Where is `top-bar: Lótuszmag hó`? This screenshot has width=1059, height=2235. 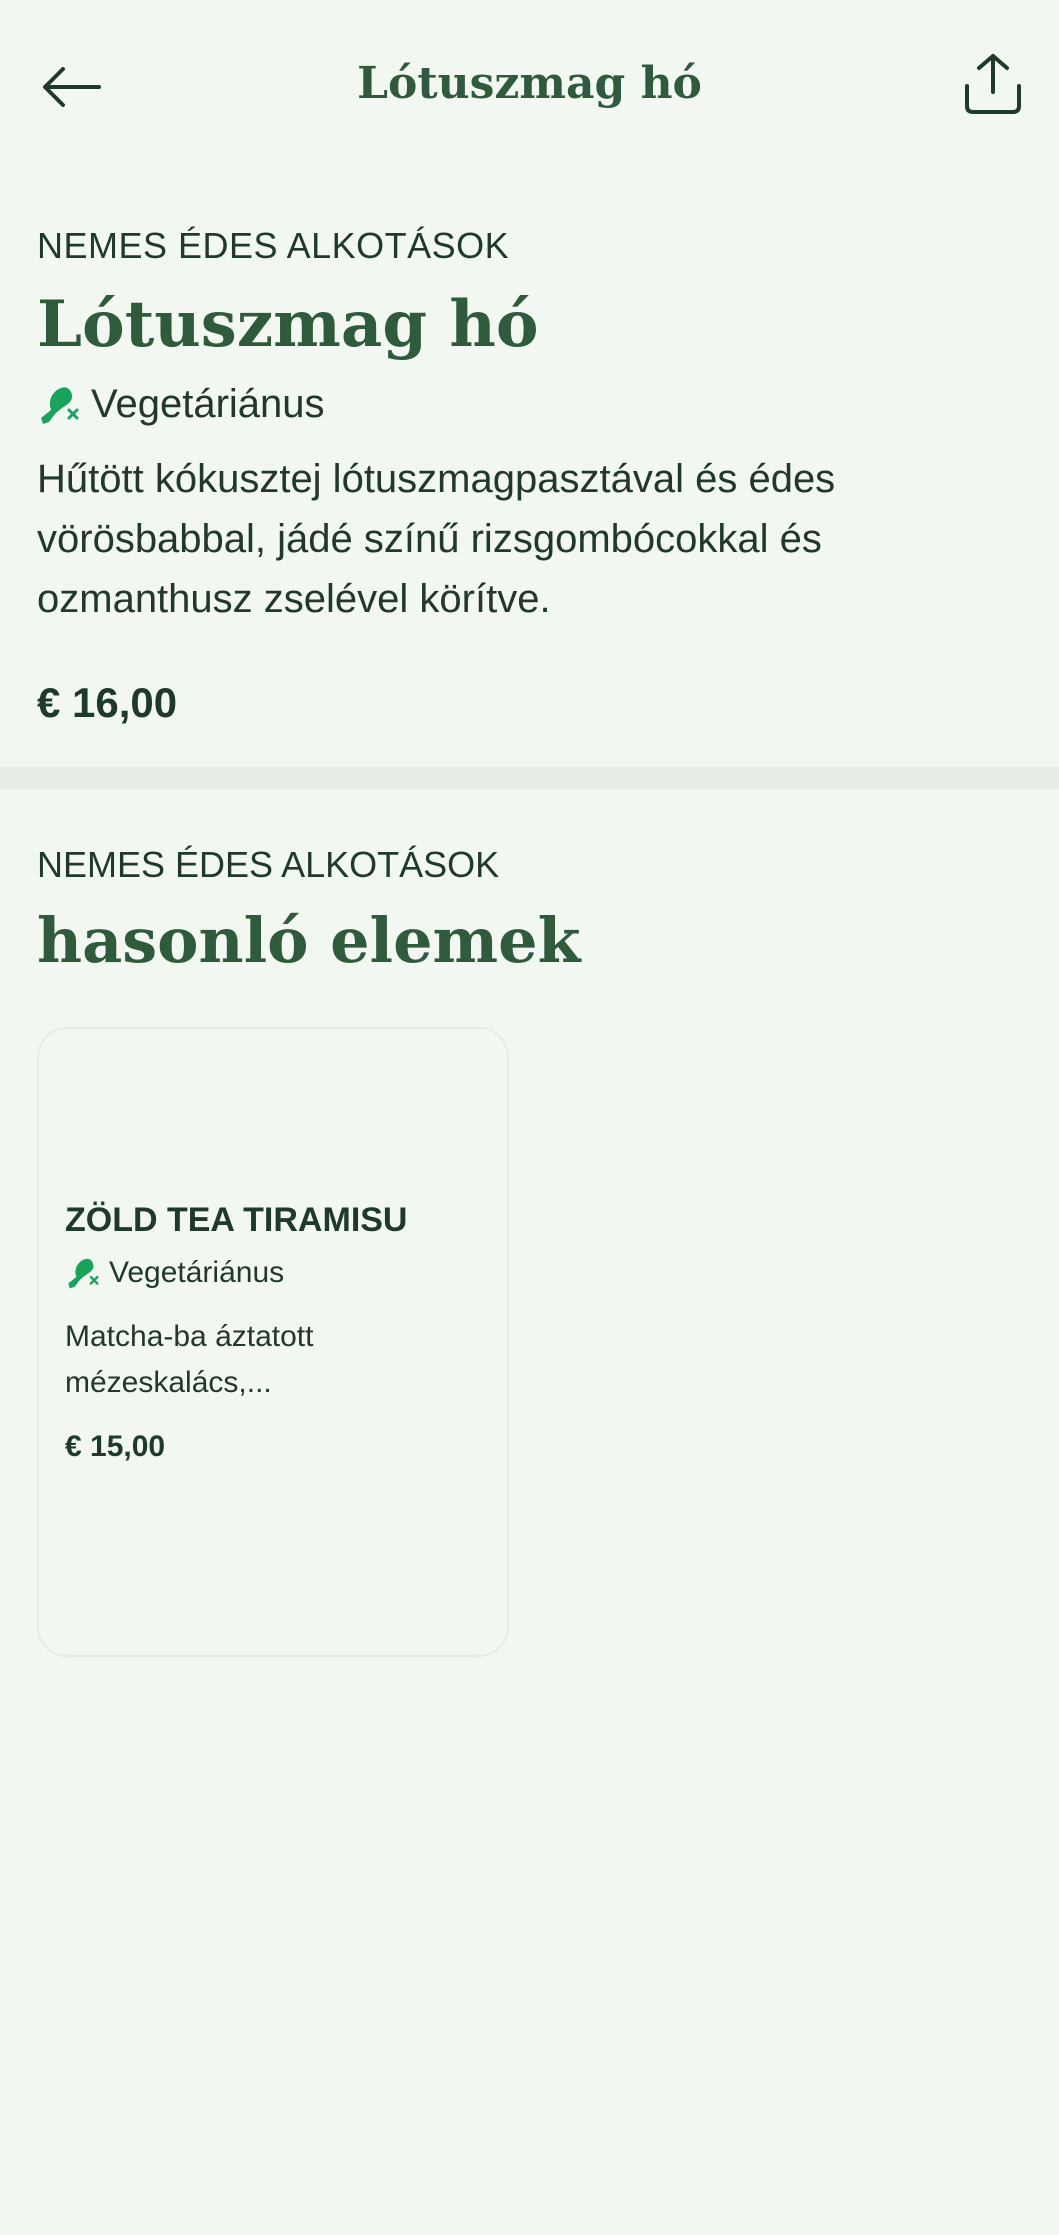
top-bar: Lótuszmag hó is located at coordinates (529, 85).